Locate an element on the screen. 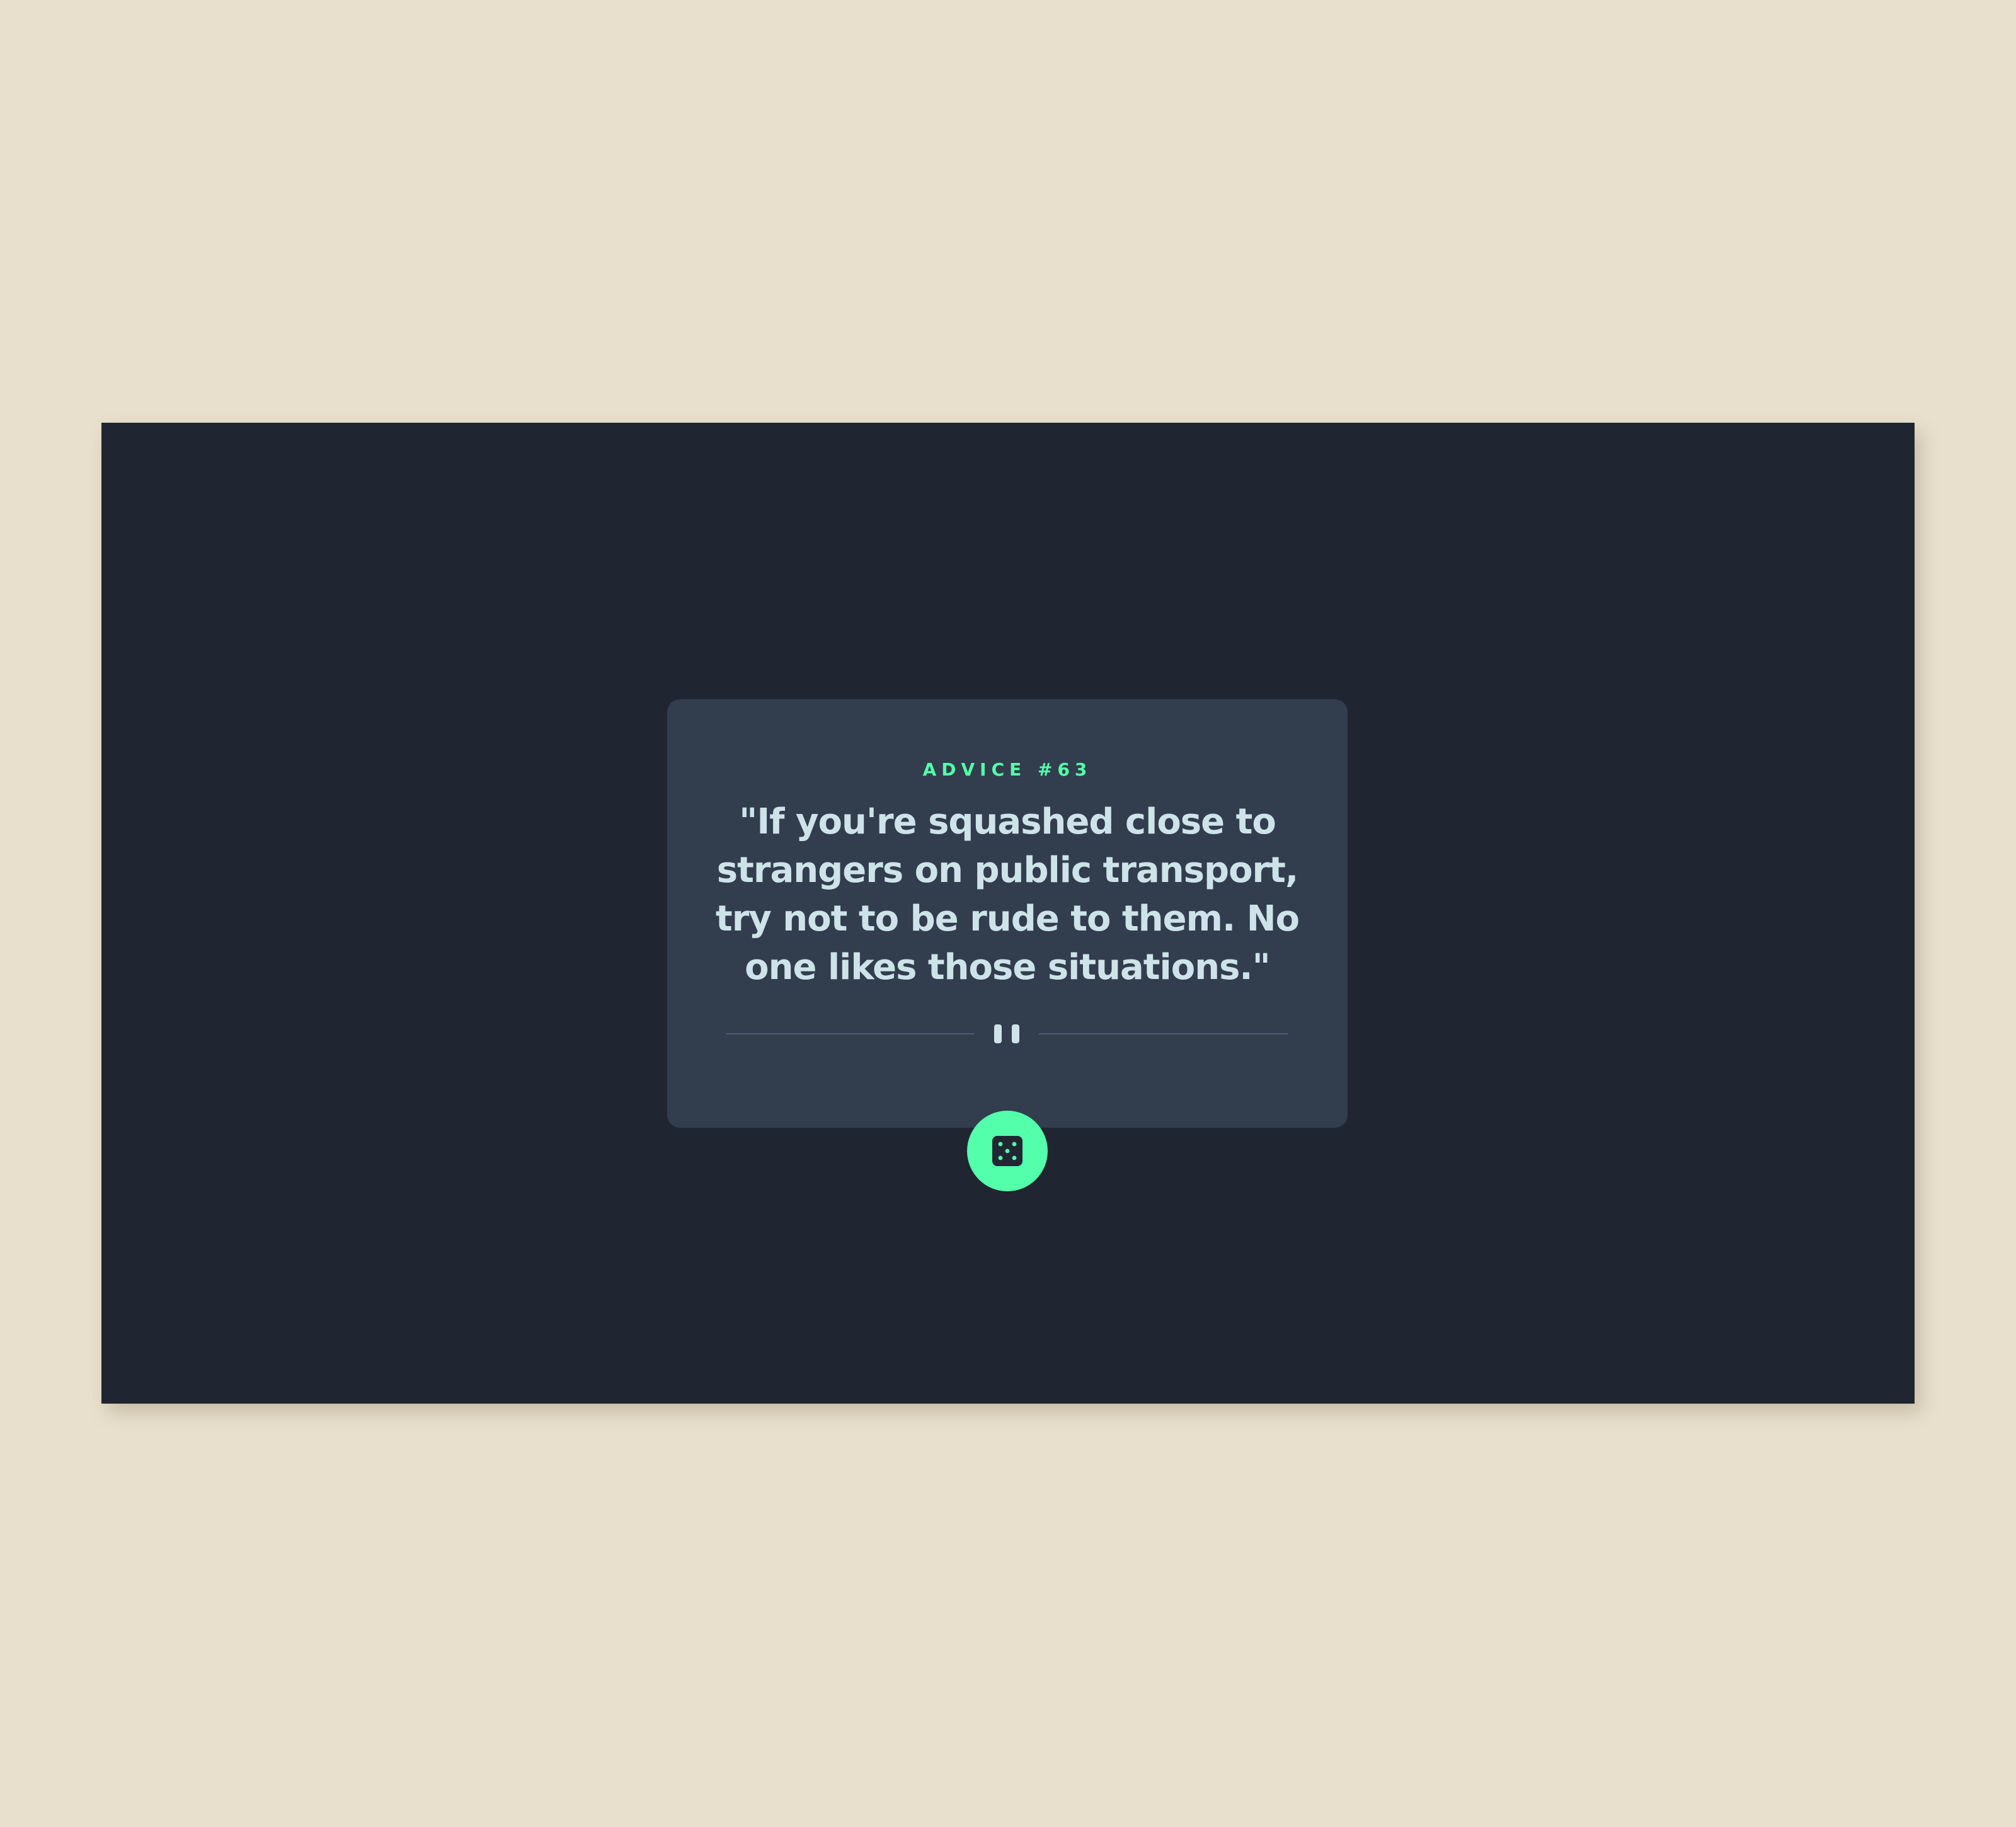  advice-number-label: ADVICE #63 is located at coordinates (1007, 769).